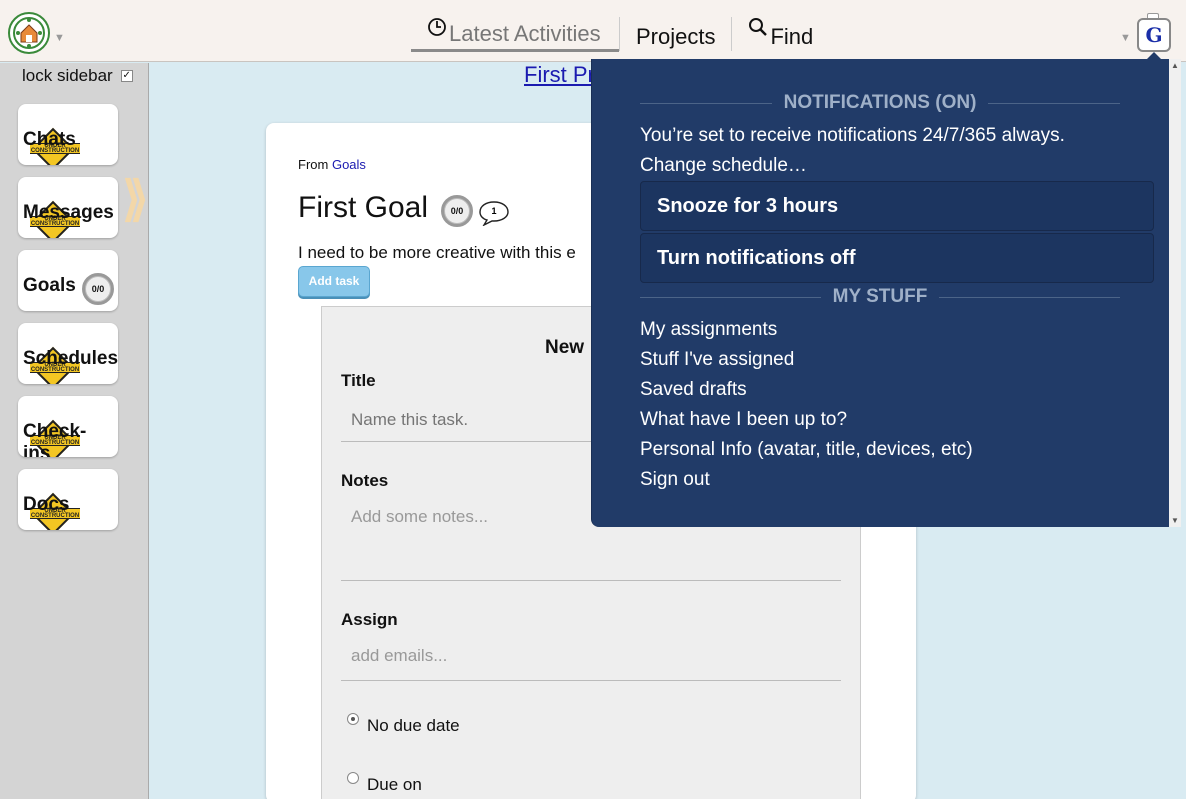 Image resolution: width=1186 pixels, height=799 pixels. What do you see at coordinates (1154, 55) in the screenshot?
I see `dropdown-pointer` at bounding box center [1154, 55].